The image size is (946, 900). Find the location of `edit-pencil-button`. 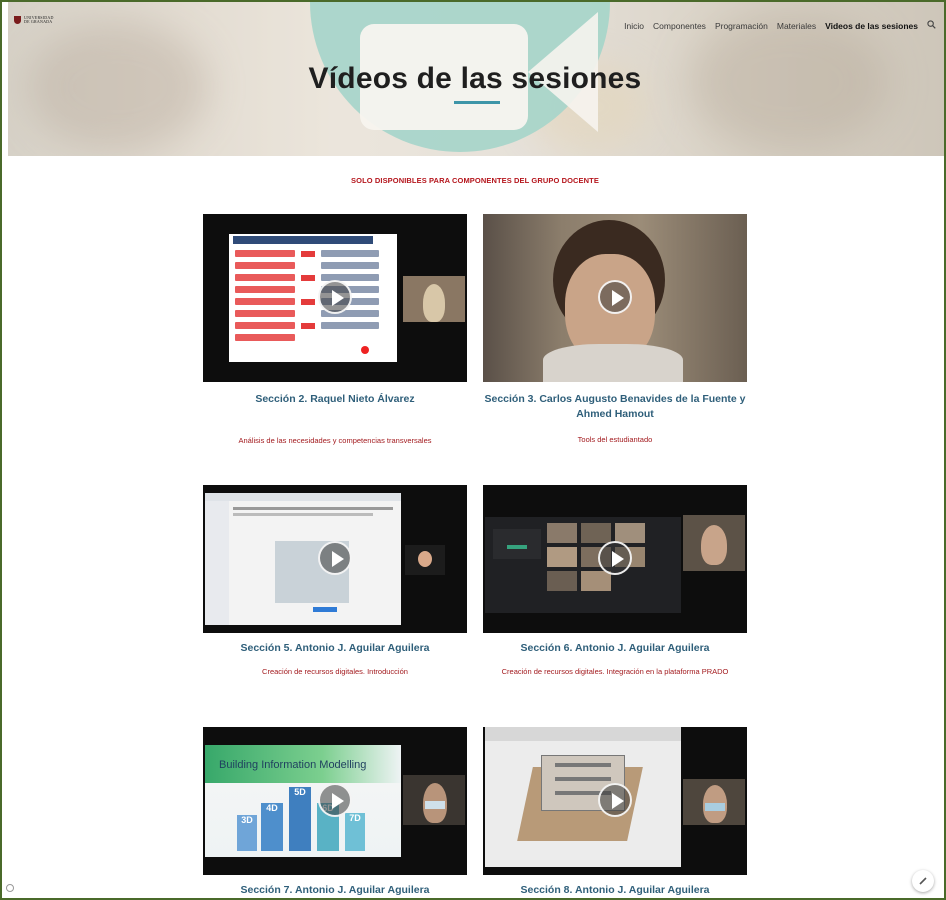

edit-pencil-button is located at coordinates (923, 881).